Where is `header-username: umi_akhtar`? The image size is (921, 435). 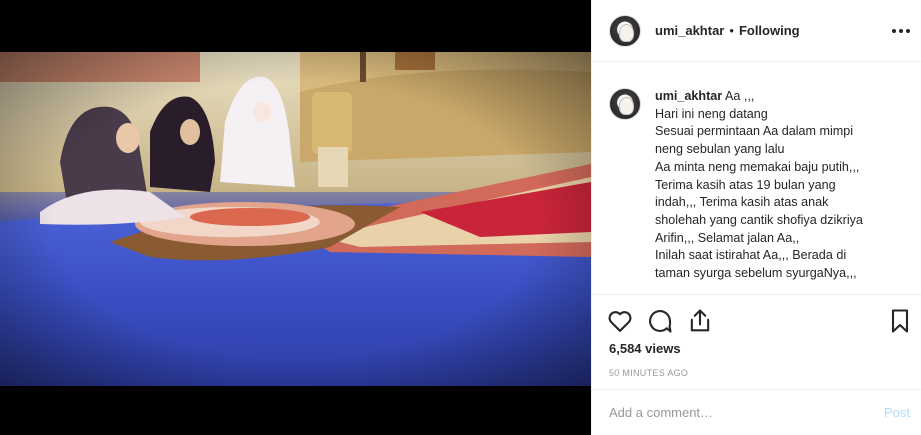
header-username: umi_akhtar is located at coordinates (689, 30).